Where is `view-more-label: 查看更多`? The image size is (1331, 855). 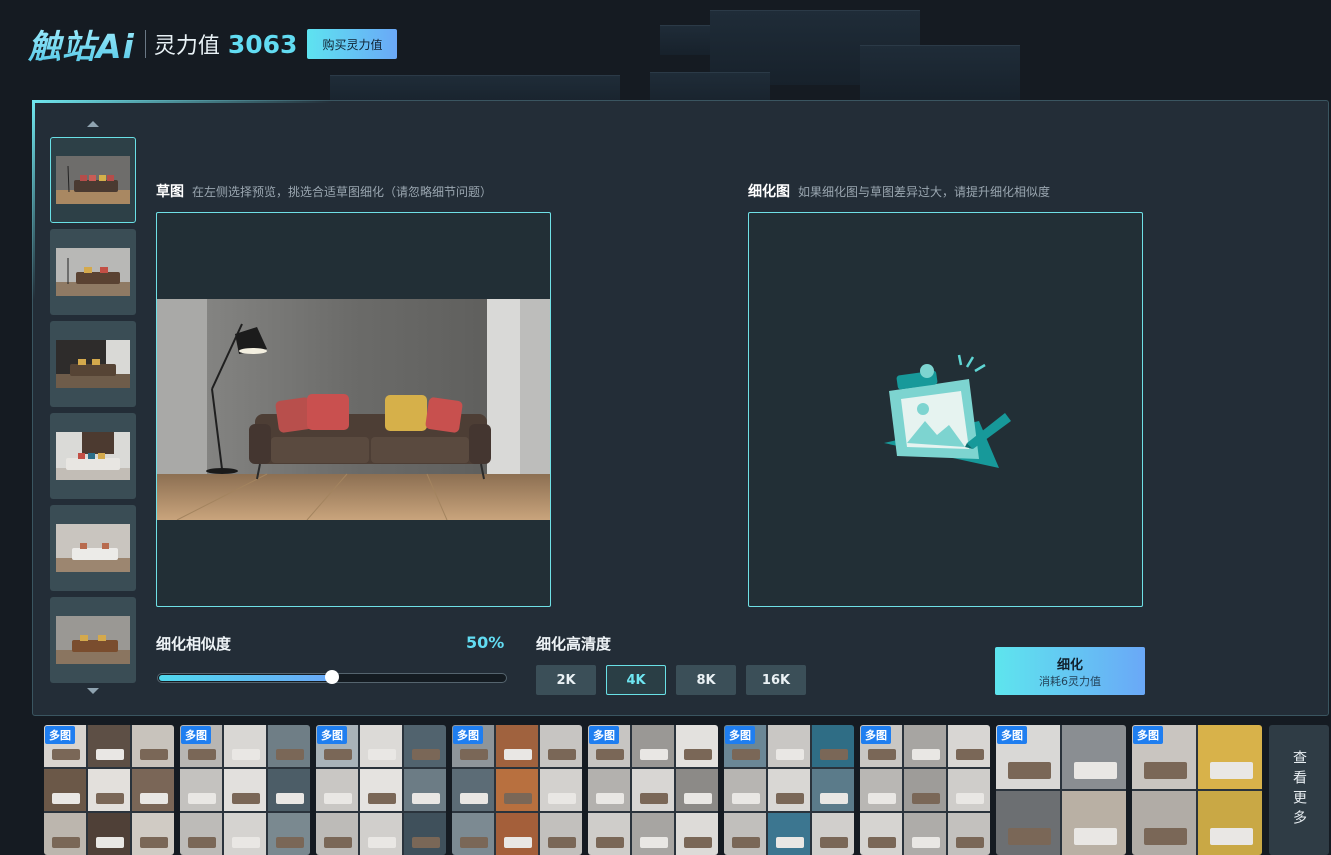
view-more-label: 查看更多 is located at coordinates (1299, 790).